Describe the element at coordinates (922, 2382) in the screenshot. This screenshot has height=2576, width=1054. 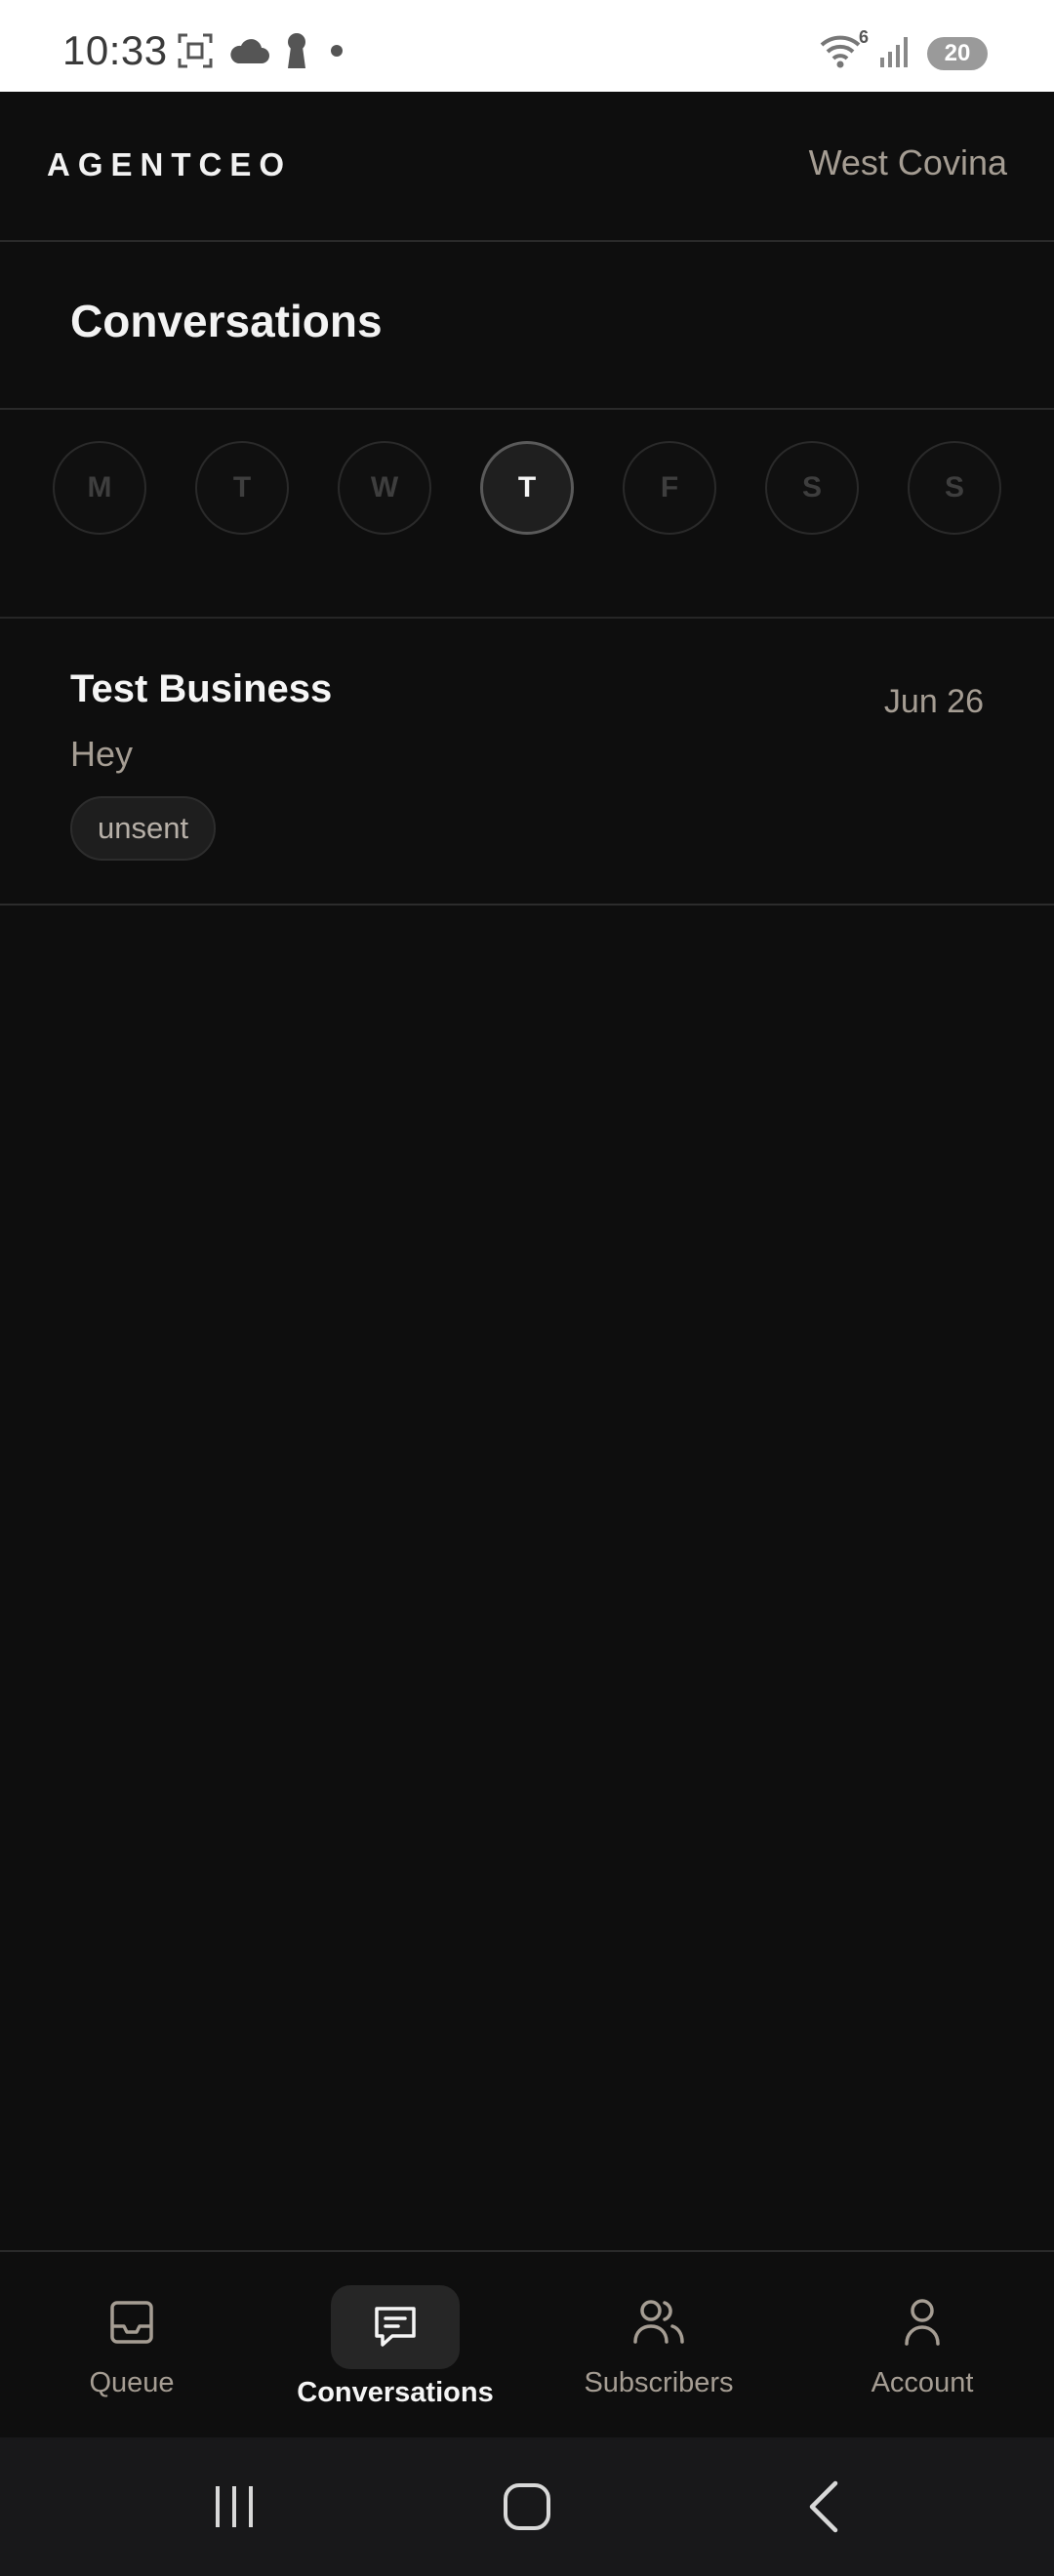
I see `nav-account-label: Account` at that location.